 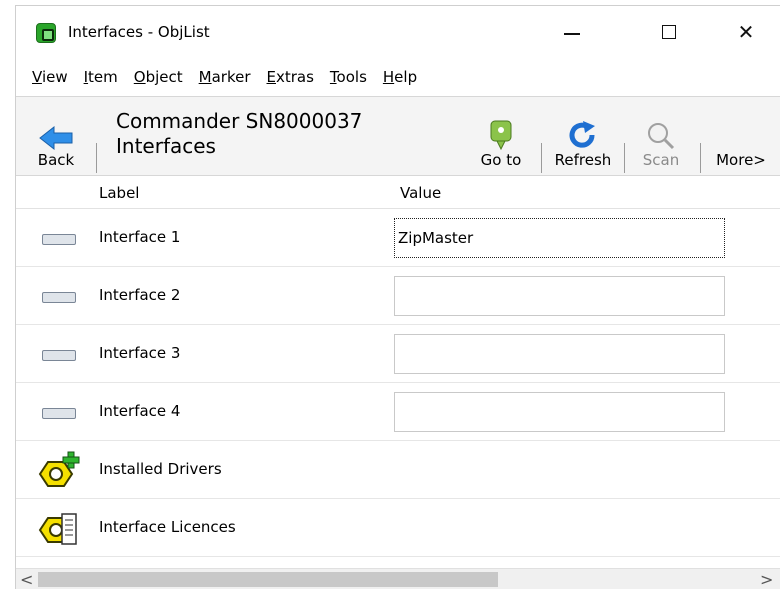 What do you see at coordinates (140, 237) in the screenshot?
I see `row-label: Interface 1` at bounding box center [140, 237].